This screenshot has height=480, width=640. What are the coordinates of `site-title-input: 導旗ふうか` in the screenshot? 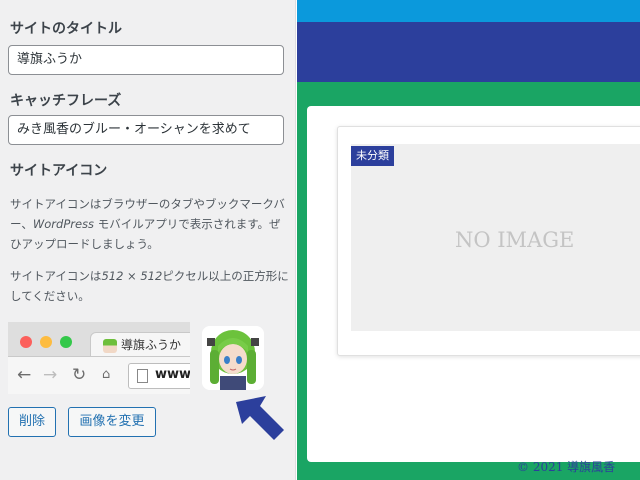 It's located at (146, 60).